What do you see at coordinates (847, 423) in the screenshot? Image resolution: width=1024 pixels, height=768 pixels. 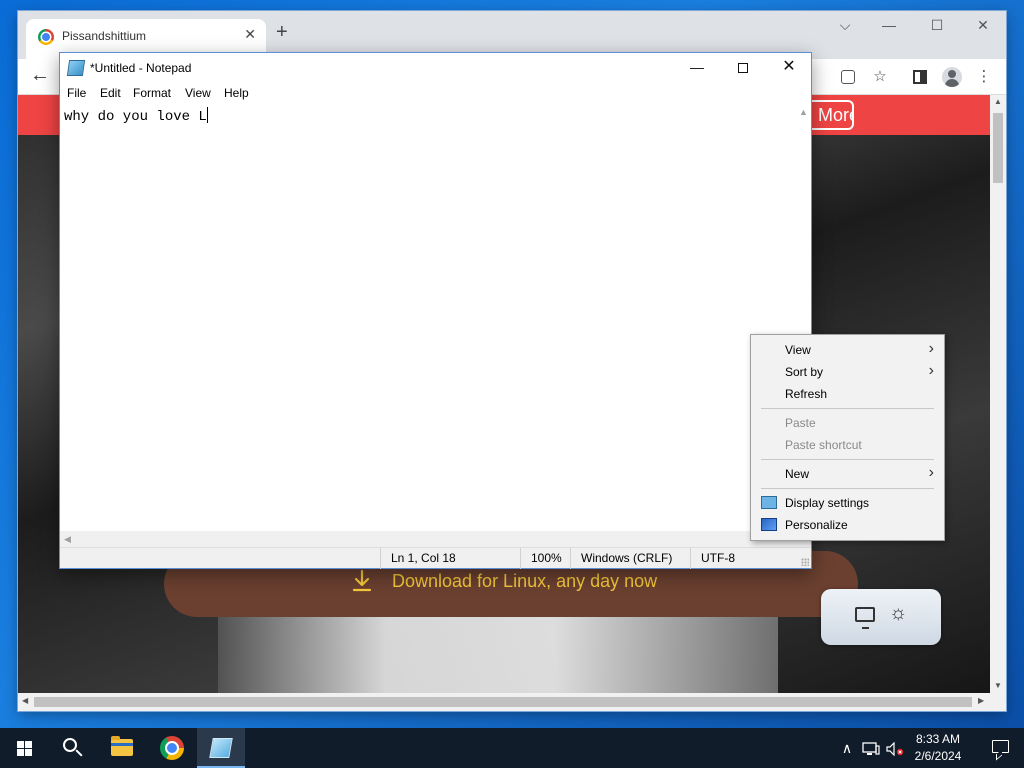 I see `ctx-paste: Paste` at bounding box center [847, 423].